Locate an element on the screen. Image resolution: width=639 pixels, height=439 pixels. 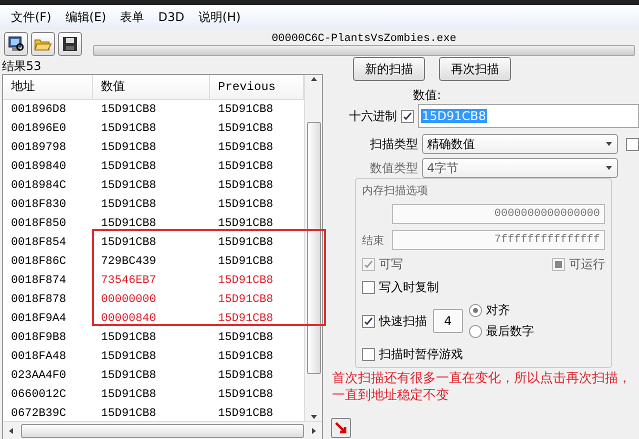
value-cell-text: 00000840 is located at coordinates (129, 319).